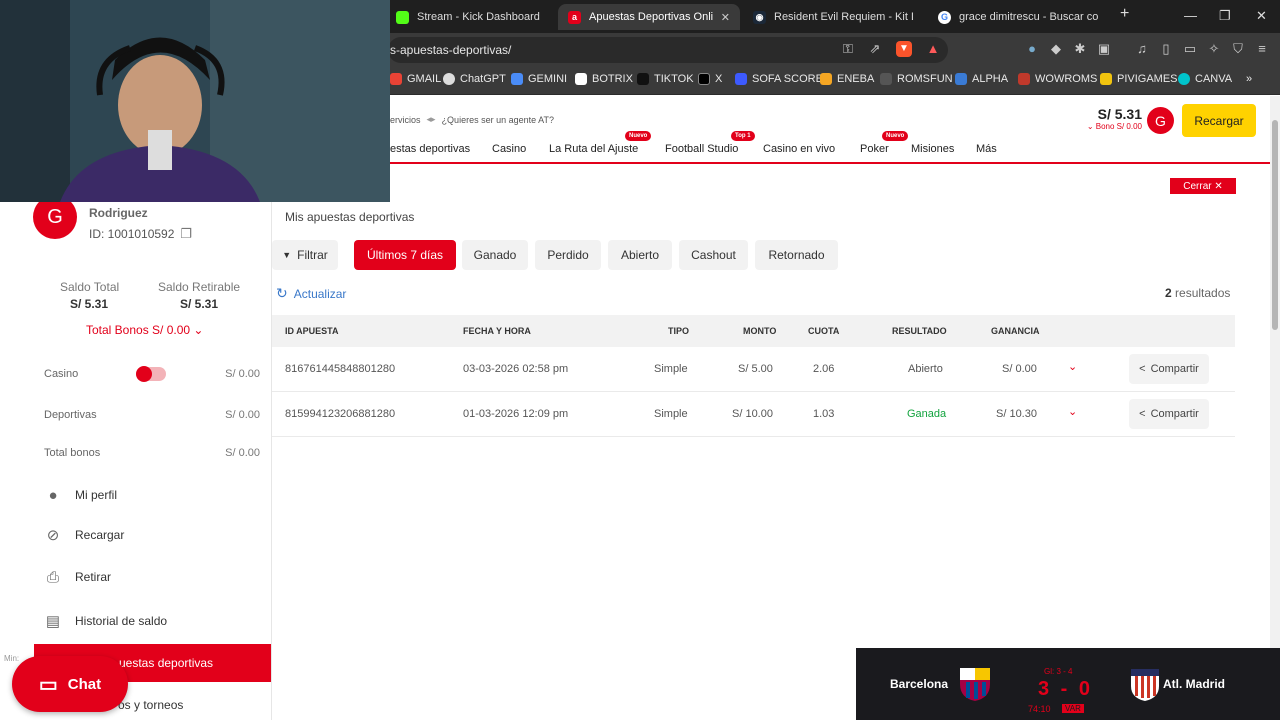 Image resolution: width=1280 pixels, height=720 pixels. I want to click on bookmark-label: SOFA SCORE, so click(787, 79).